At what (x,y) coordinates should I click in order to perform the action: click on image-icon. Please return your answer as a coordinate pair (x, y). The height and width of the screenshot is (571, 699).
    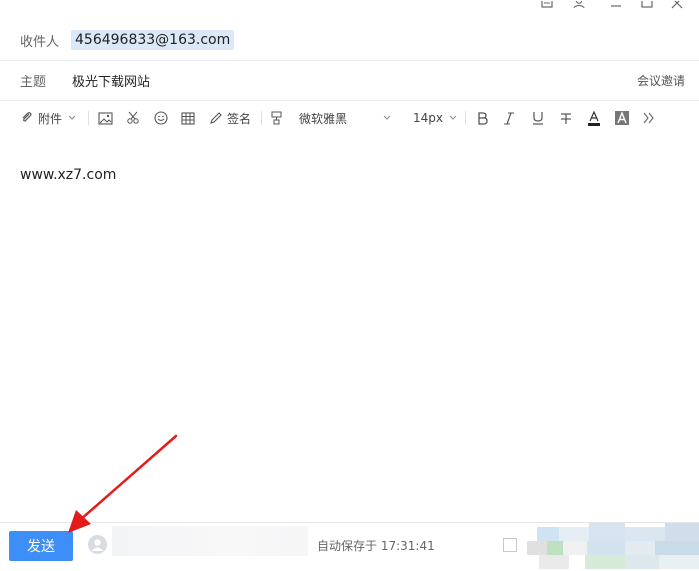
    Looking at the image, I should click on (105, 118).